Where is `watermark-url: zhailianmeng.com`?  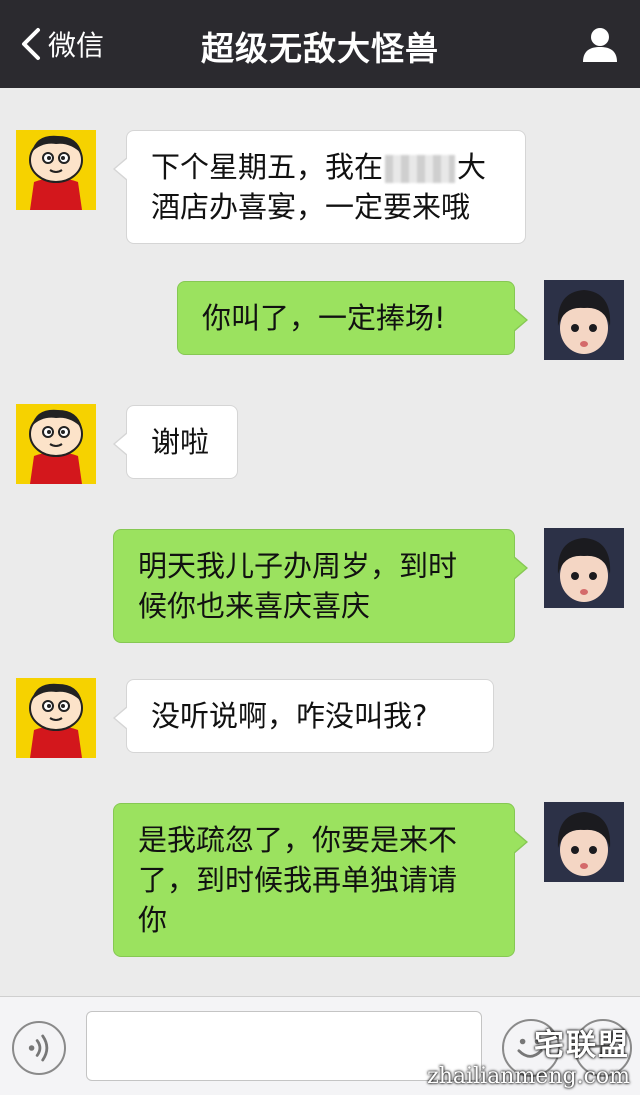 watermark-url: zhailianmeng.com is located at coordinates (528, 1076).